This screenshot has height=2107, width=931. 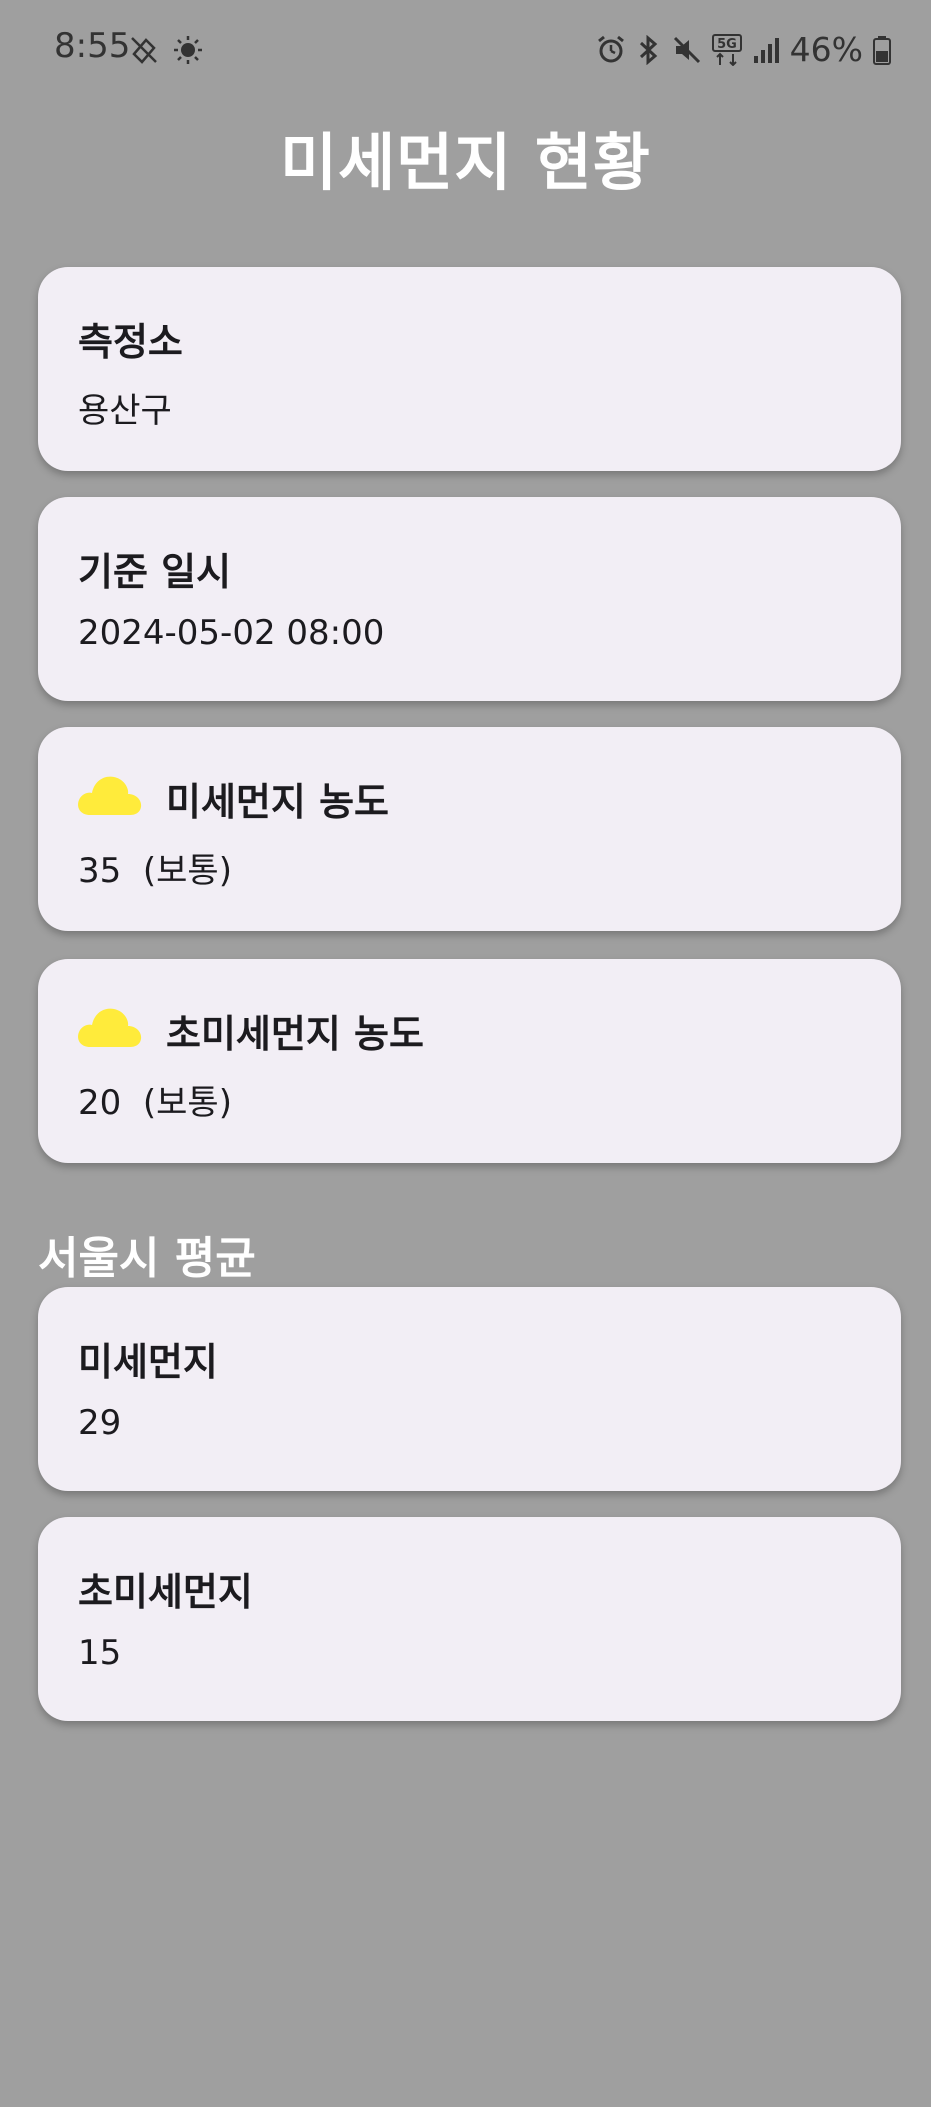 I want to click on 5g-icon: 5G, so click(x=726, y=49).